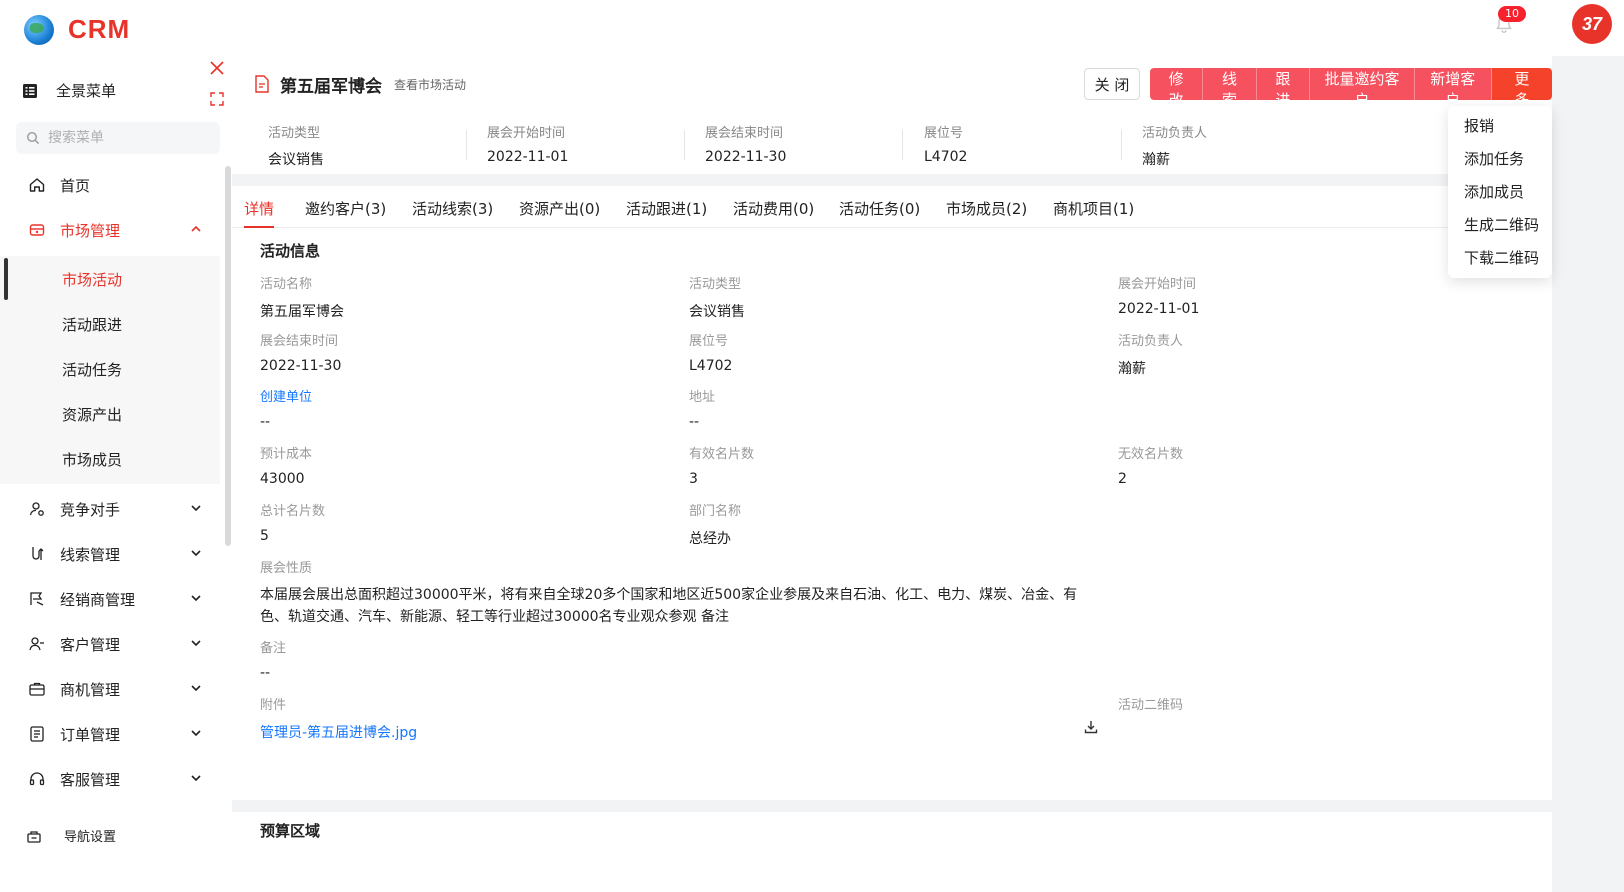 The image size is (1624, 892). I want to click on menu-item-add-task: 添加任务, so click(1500, 159).